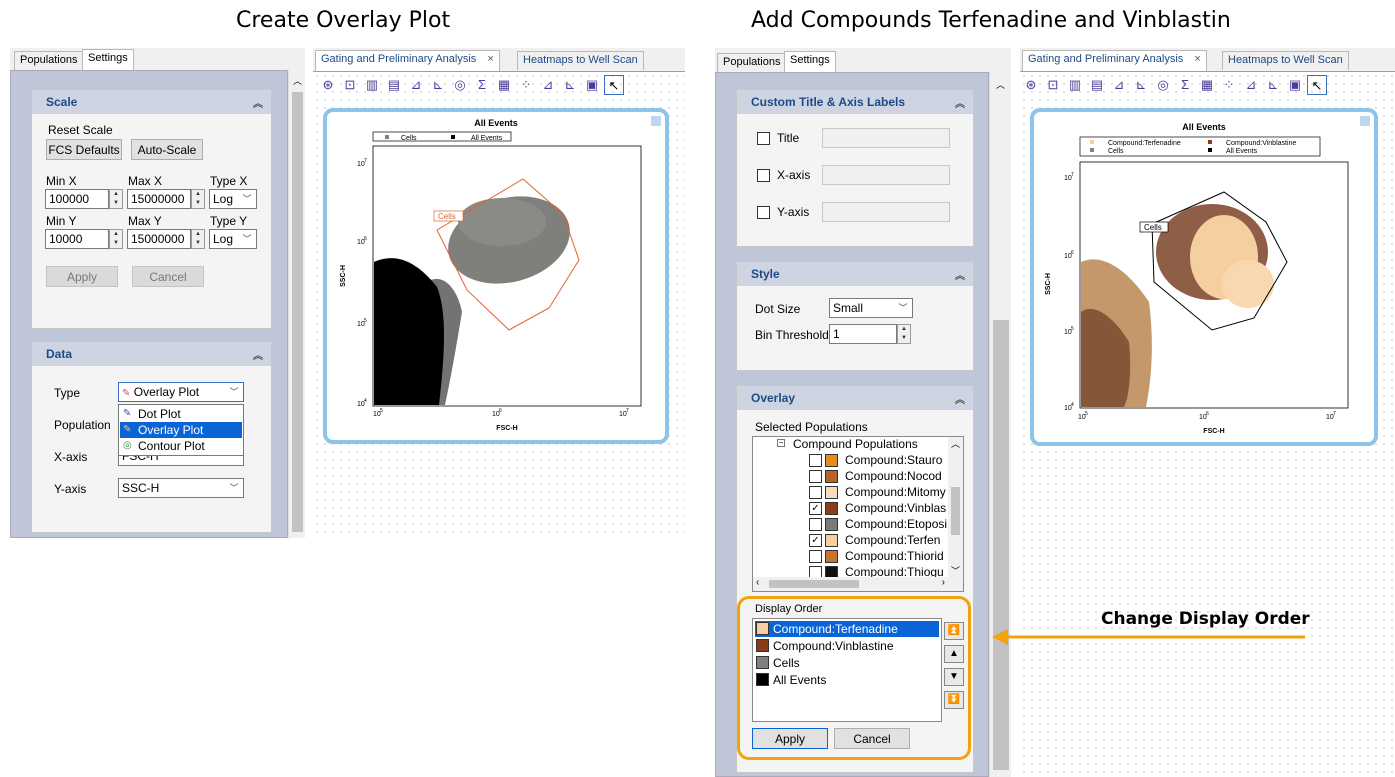 This screenshot has width=1395, height=777. Describe the element at coordinates (879, 541) in the screenshot. I see `tree-item: ✓ Compound:Terfen` at that location.